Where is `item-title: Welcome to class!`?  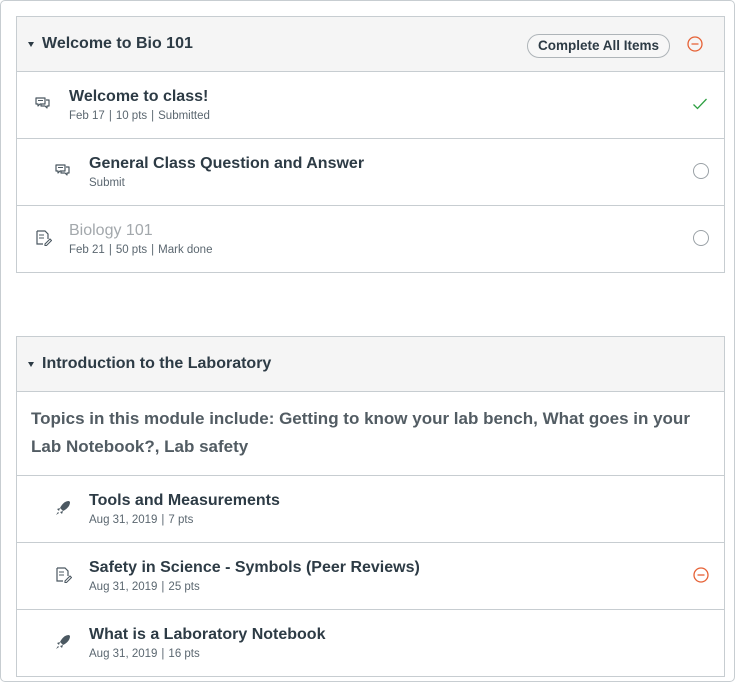
item-title: Welcome to class! is located at coordinates (138, 97).